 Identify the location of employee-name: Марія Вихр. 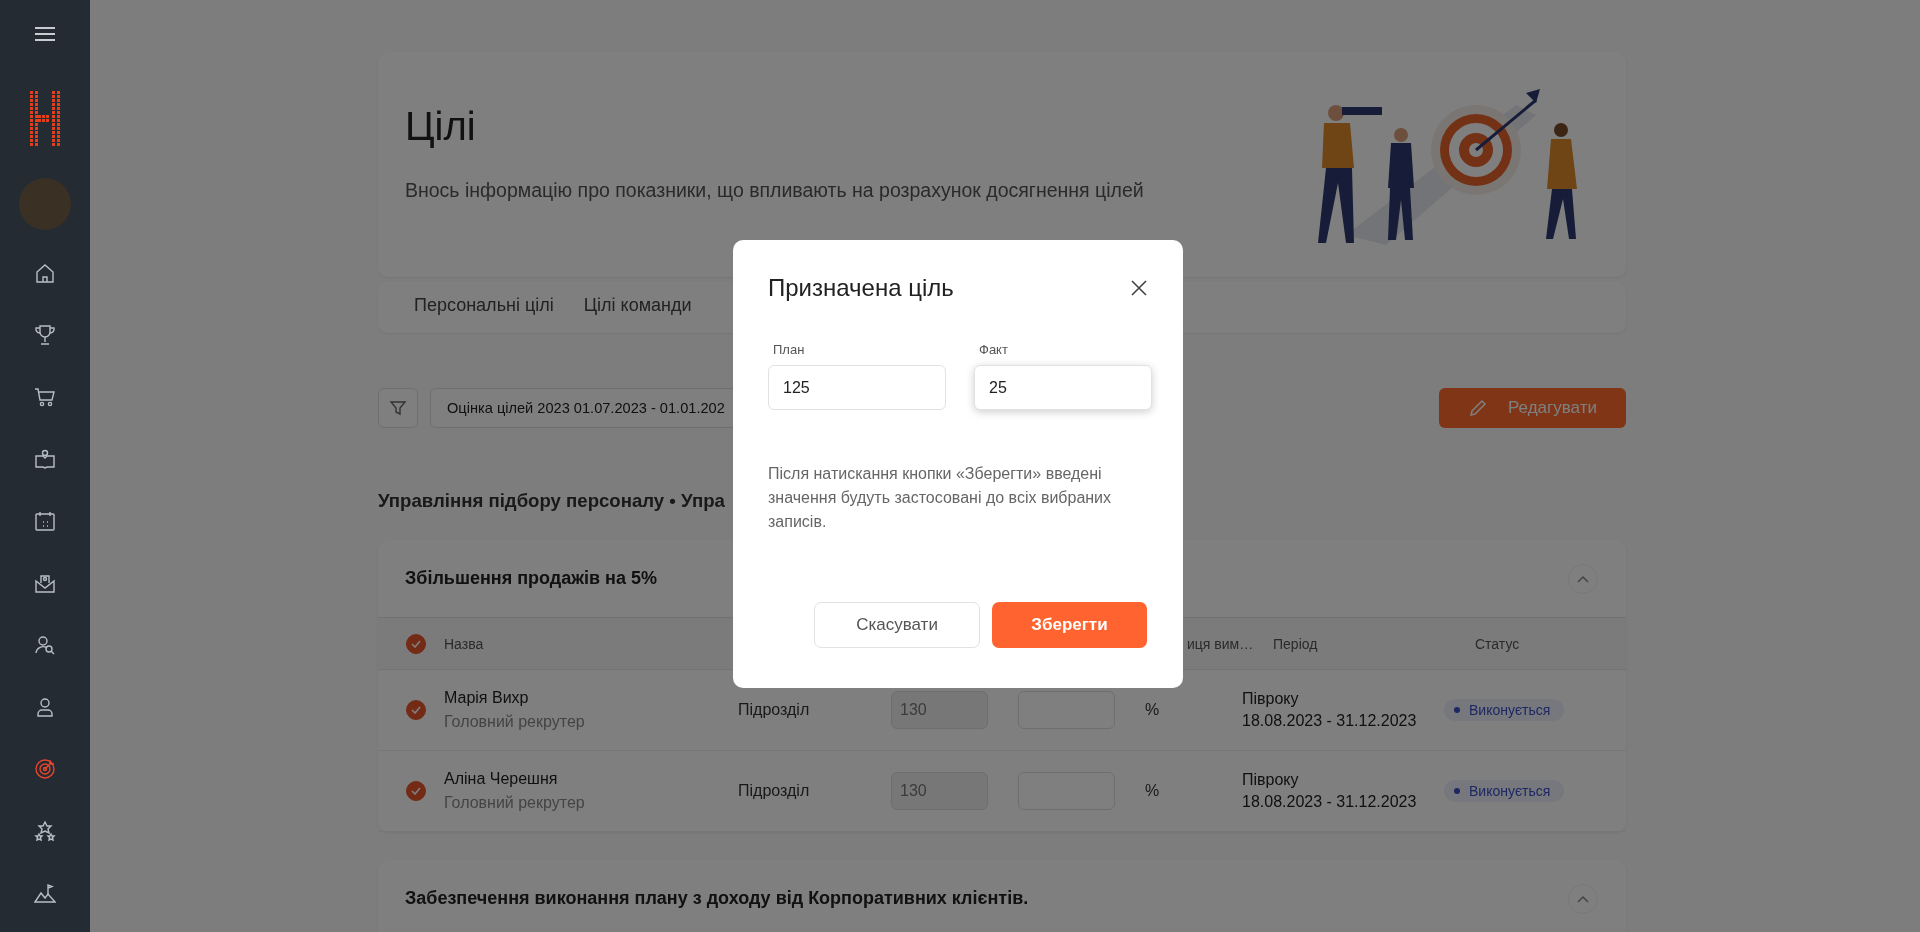
(487, 698).